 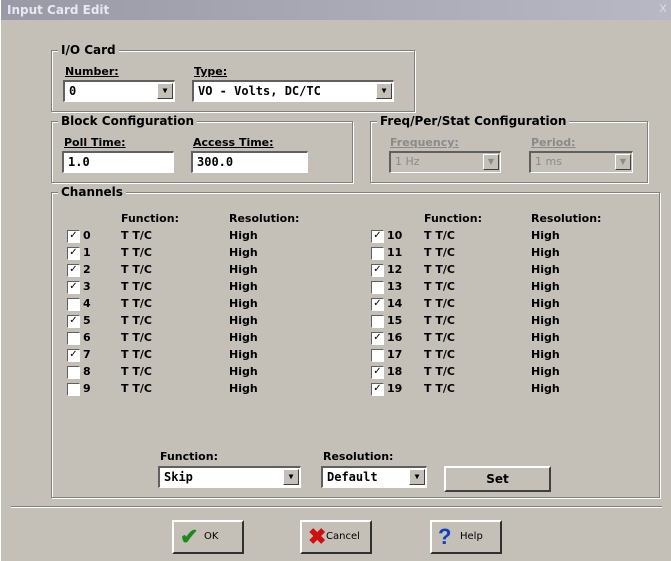 I want to click on poll-time-input: 1.0, so click(x=118, y=162).